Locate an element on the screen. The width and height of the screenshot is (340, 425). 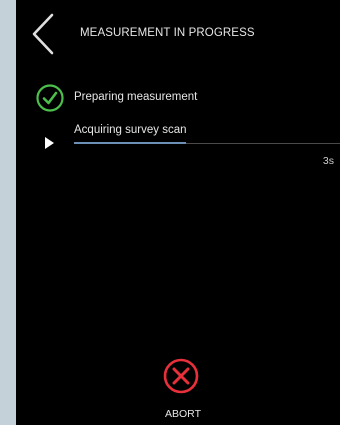
back-button is located at coordinates (43, 34).